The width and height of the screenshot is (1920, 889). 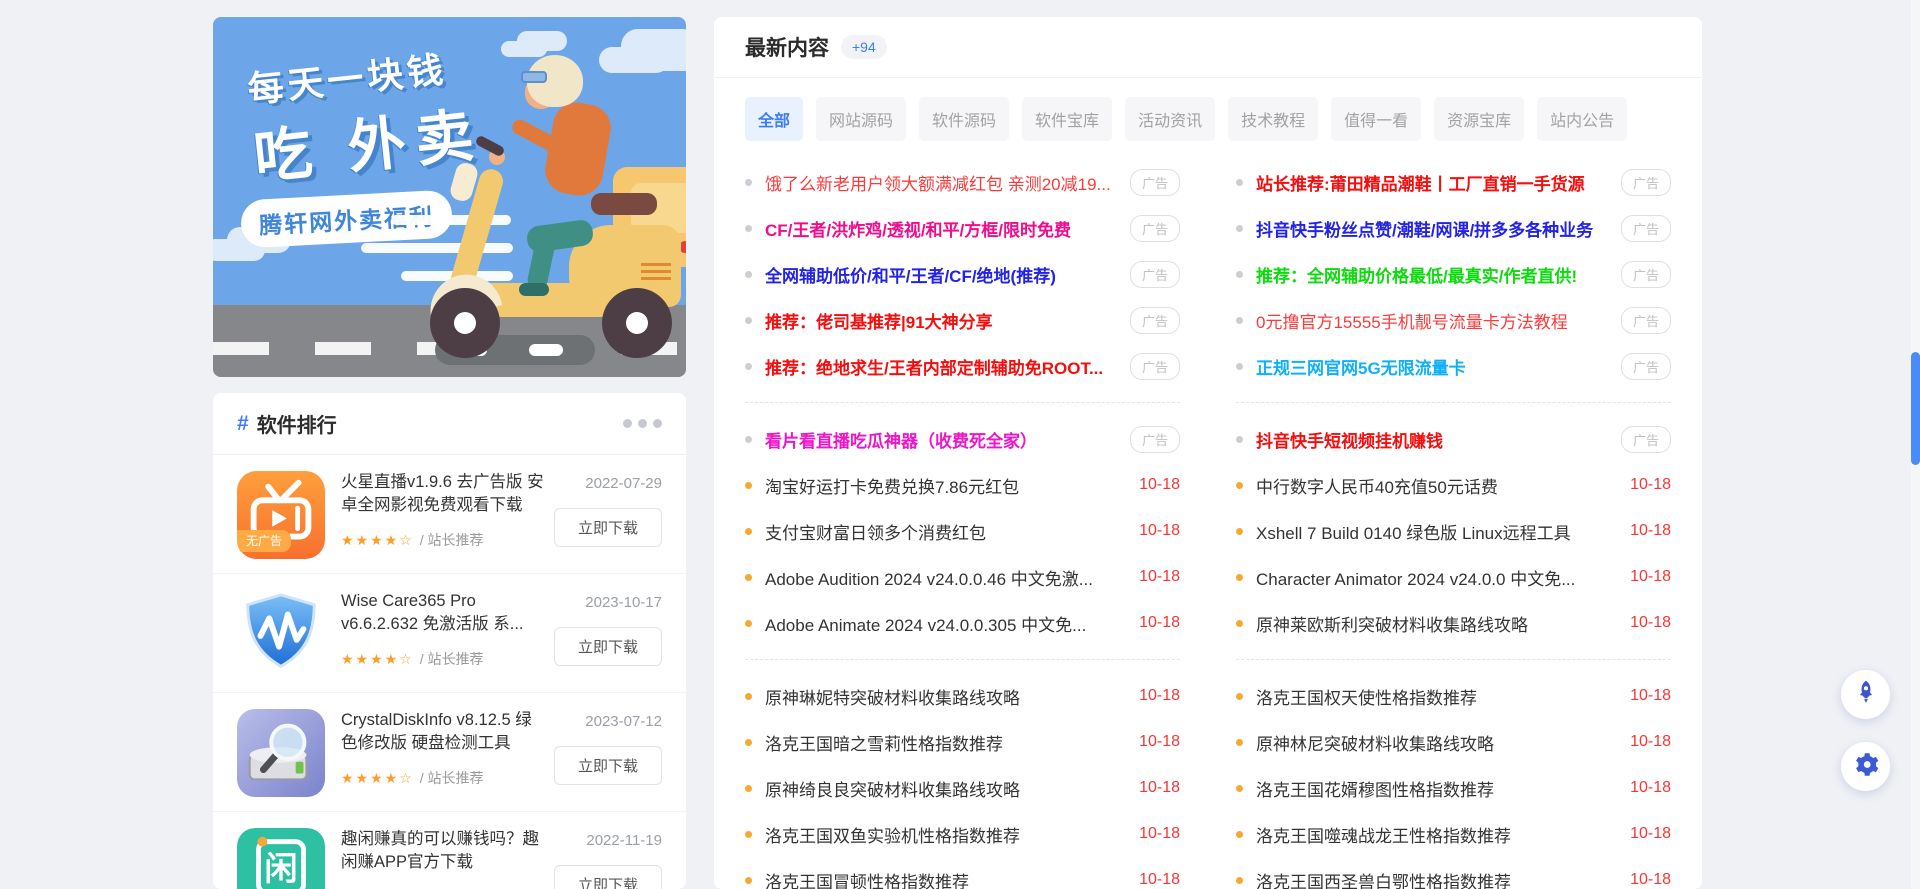 What do you see at coordinates (1436, 834) in the screenshot?
I see `post-link: 洛克王国噬魂战龙王性格指数推荐` at bounding box center [1436, 834].